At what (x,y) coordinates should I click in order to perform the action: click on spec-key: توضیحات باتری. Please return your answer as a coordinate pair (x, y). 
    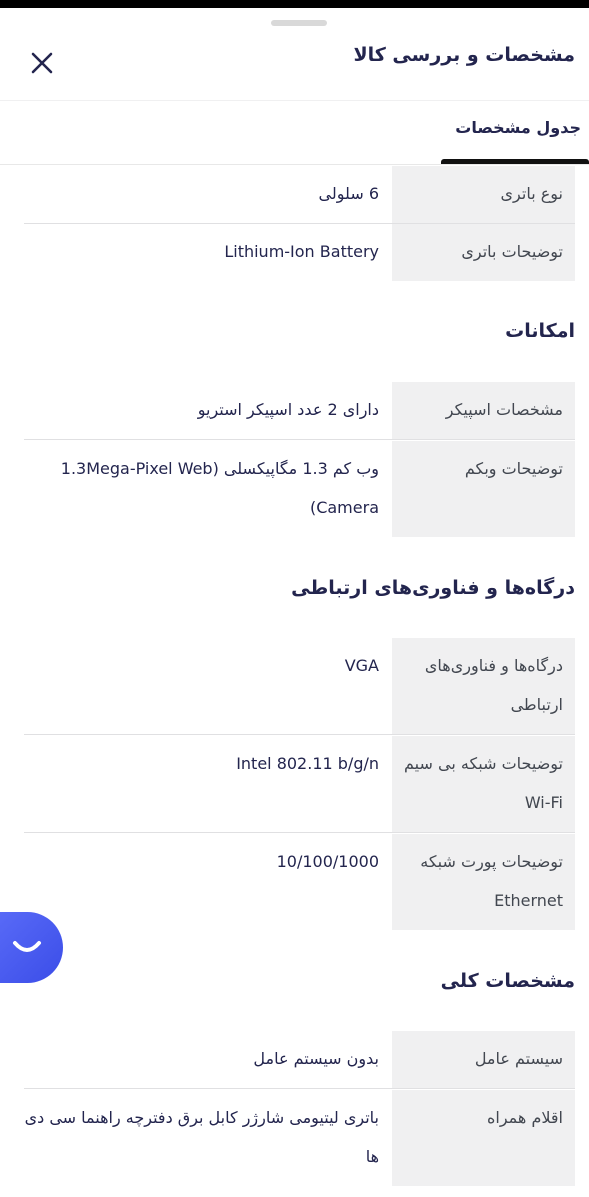
    Looking at the image, I should click on (483, 252).